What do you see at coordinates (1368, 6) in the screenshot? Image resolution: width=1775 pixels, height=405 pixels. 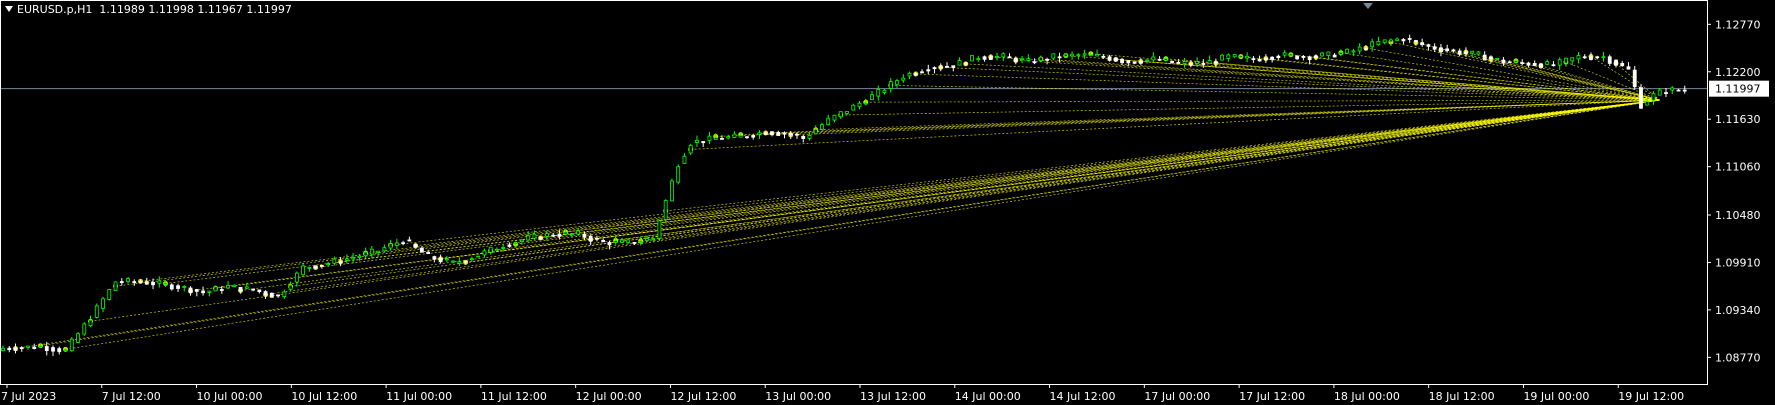 I see `chart-shift-marker-icon` at bounding box center [1368, 6].